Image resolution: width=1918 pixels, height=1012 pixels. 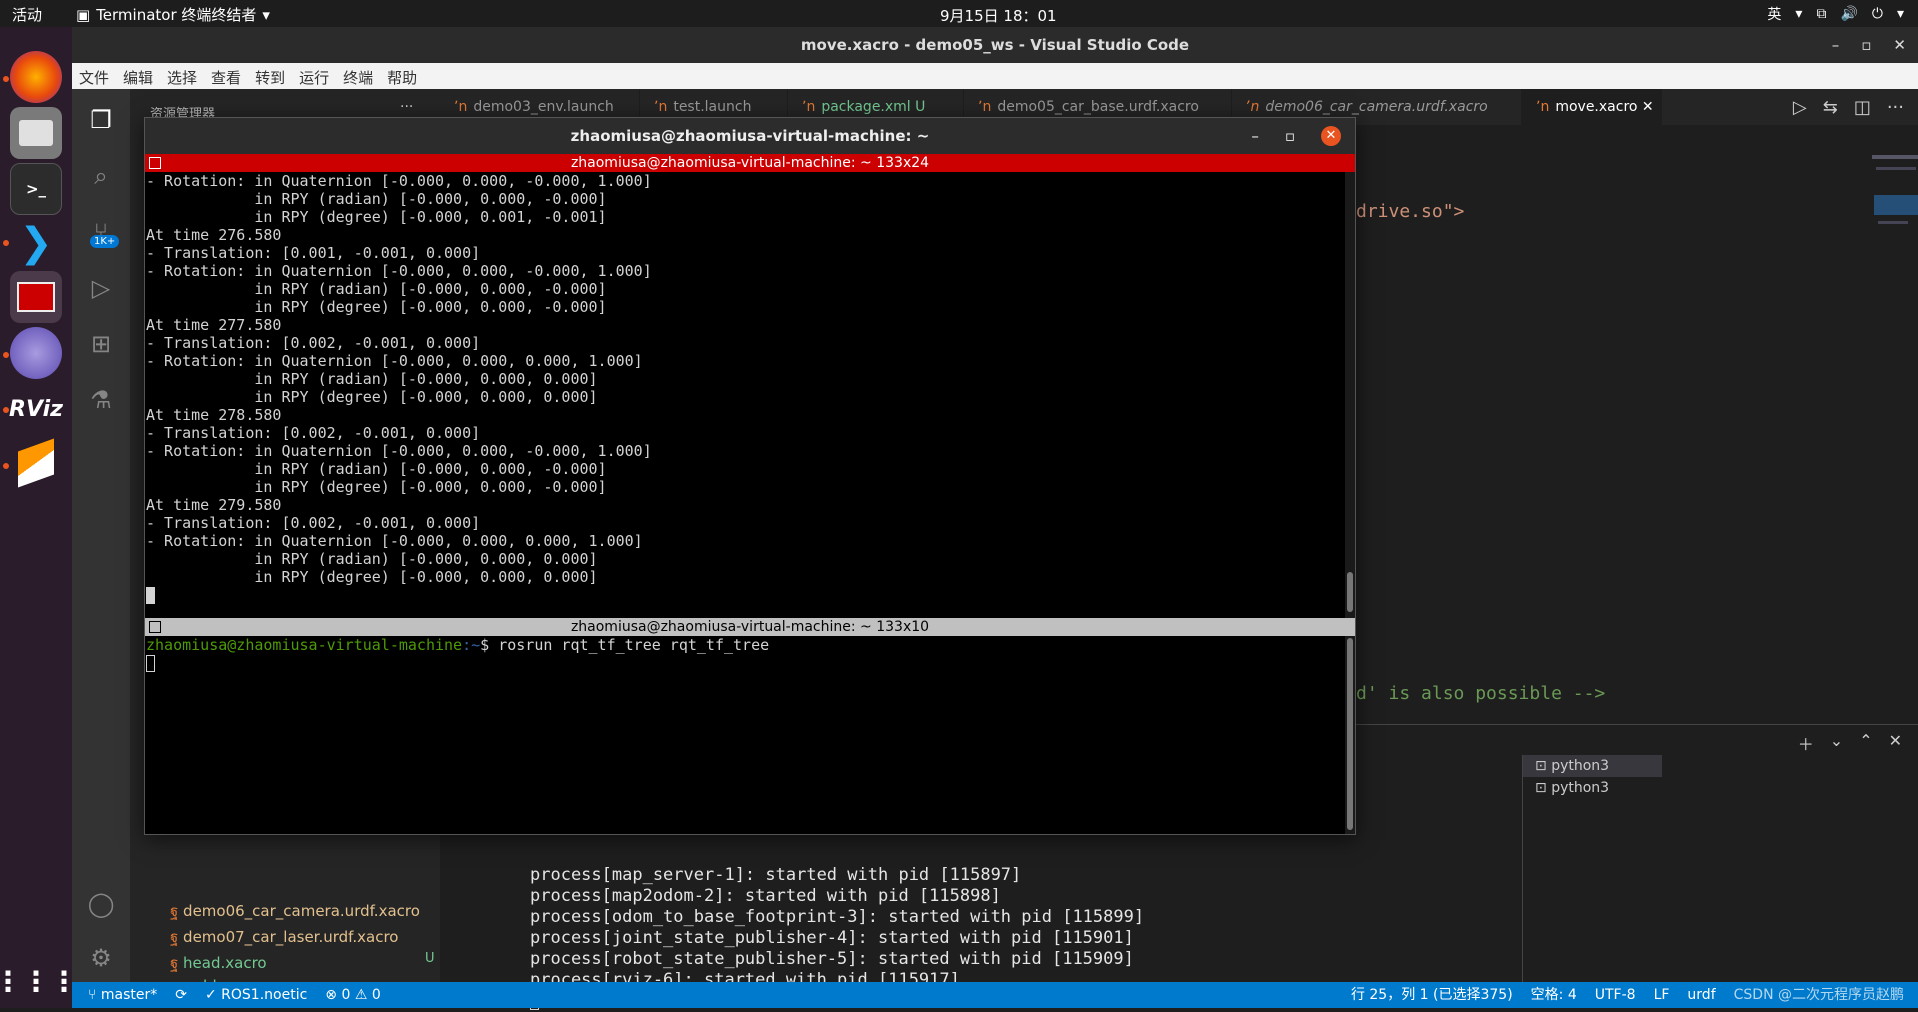 I want to click on split-editor-icon: ◫, so click(x=1862, y=107).